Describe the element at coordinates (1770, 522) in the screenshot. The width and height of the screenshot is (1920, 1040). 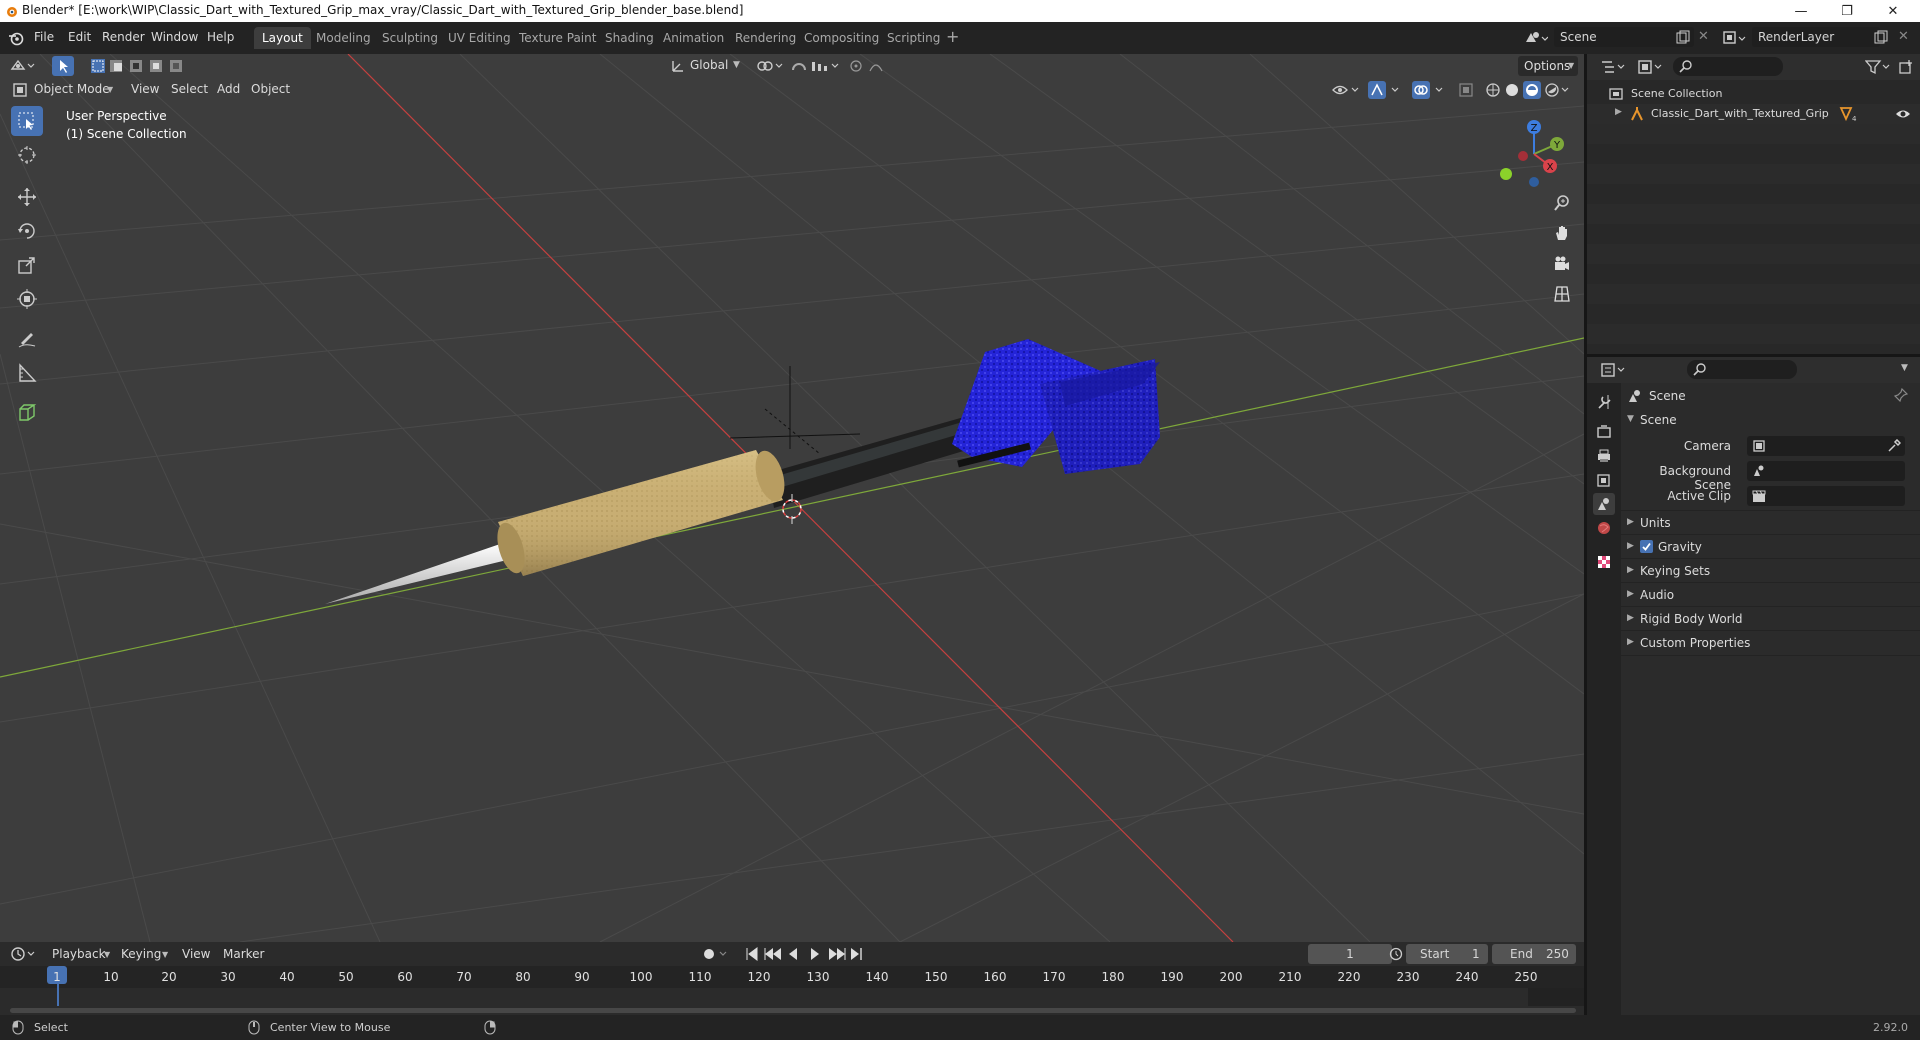
I see `units-panel-header: ▶ Units` at that location.